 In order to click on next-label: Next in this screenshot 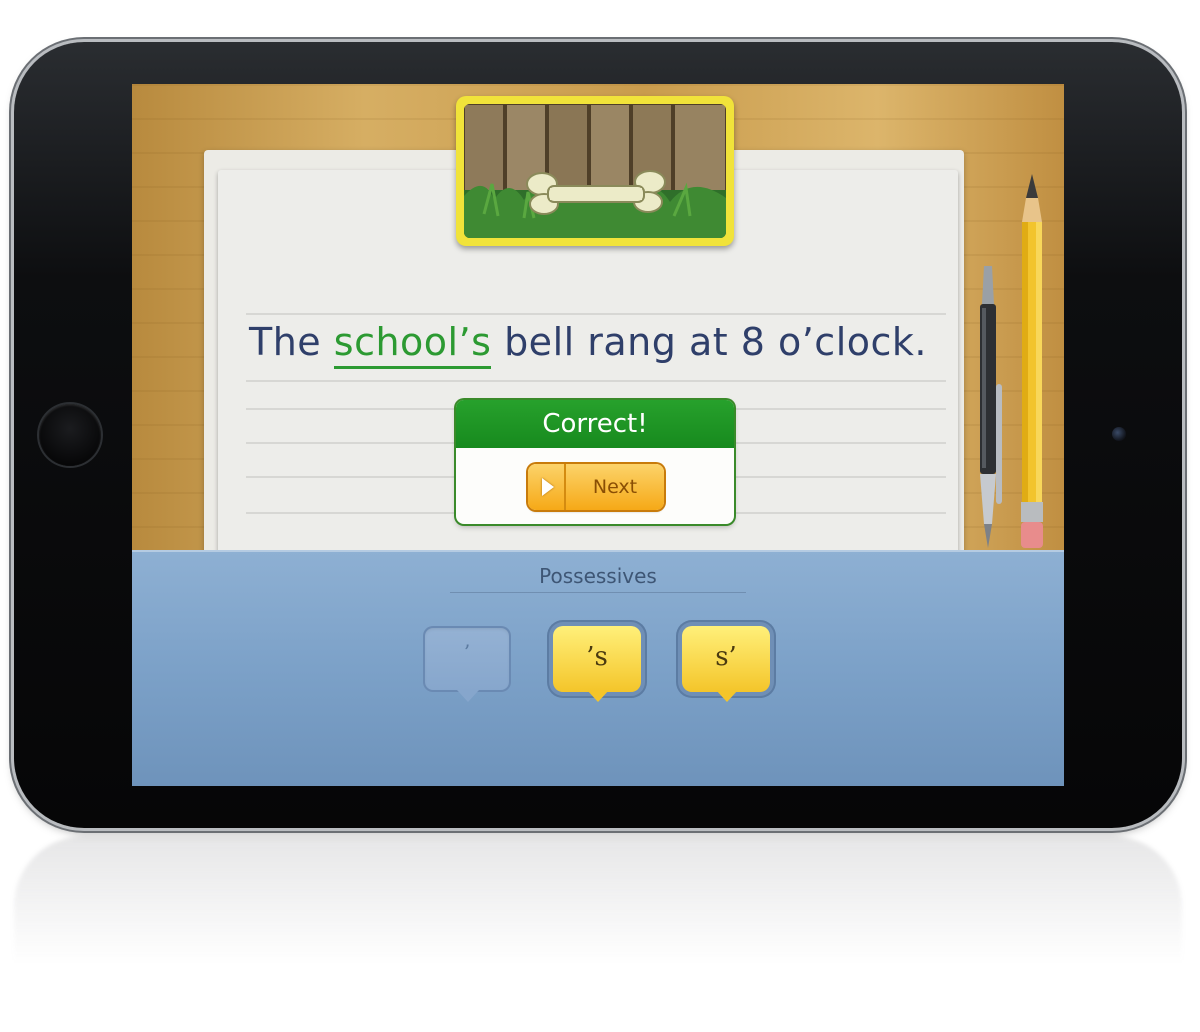, I will do `click(615, 487)`.